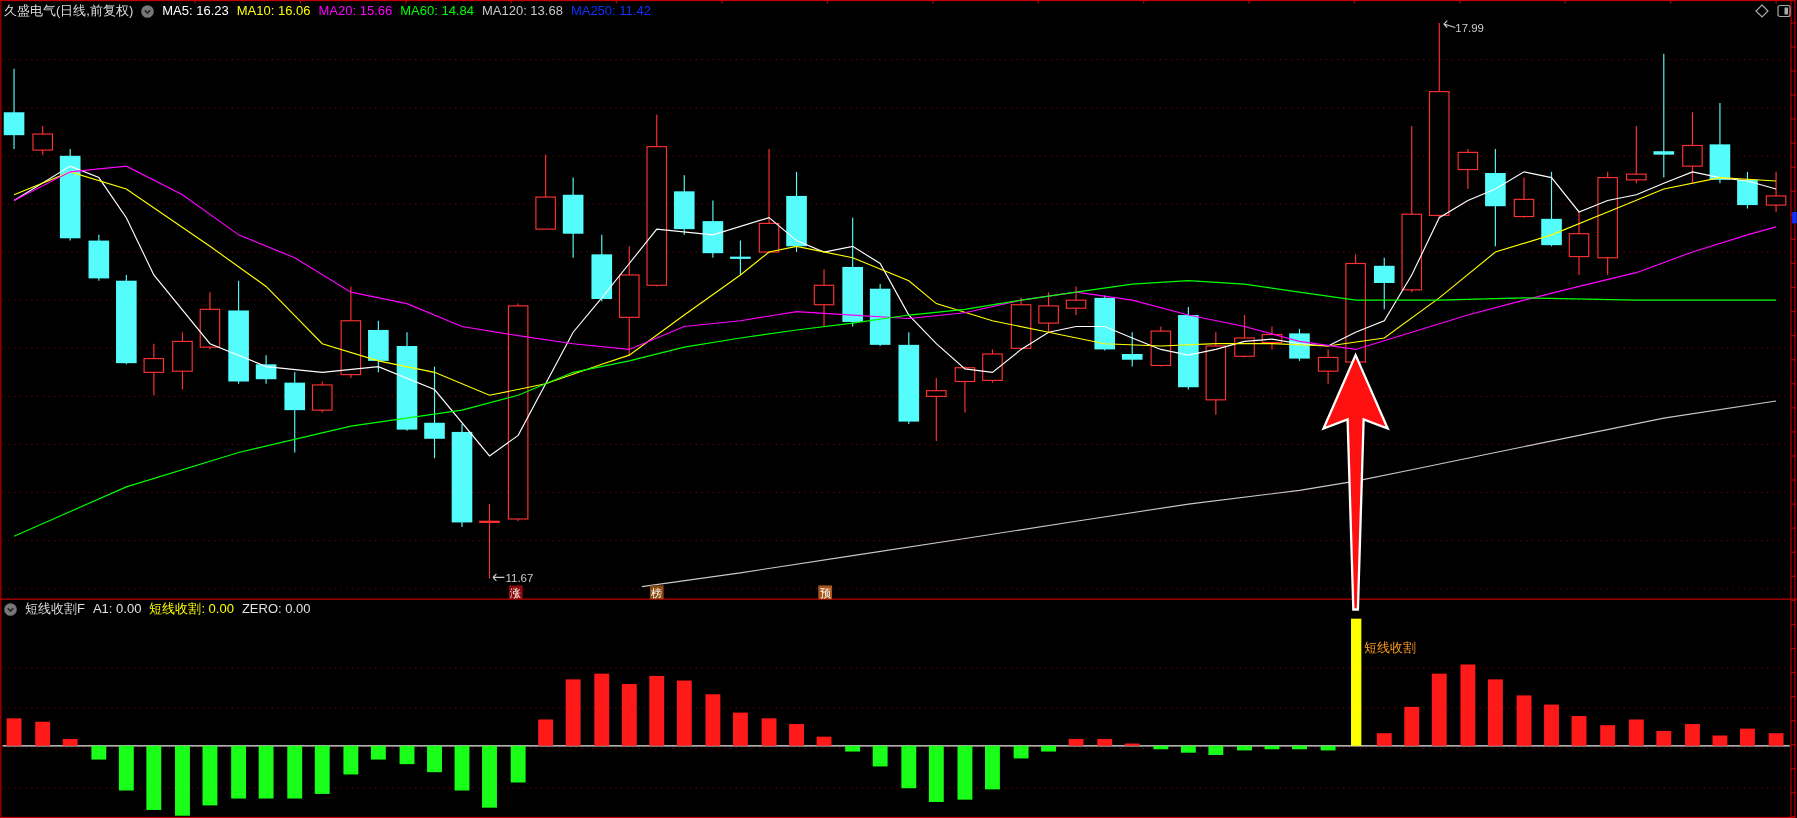 This screenshot has width=1797, height=818. I want to click on moving-average-label: MA10: 16.06, so click(273, 11).